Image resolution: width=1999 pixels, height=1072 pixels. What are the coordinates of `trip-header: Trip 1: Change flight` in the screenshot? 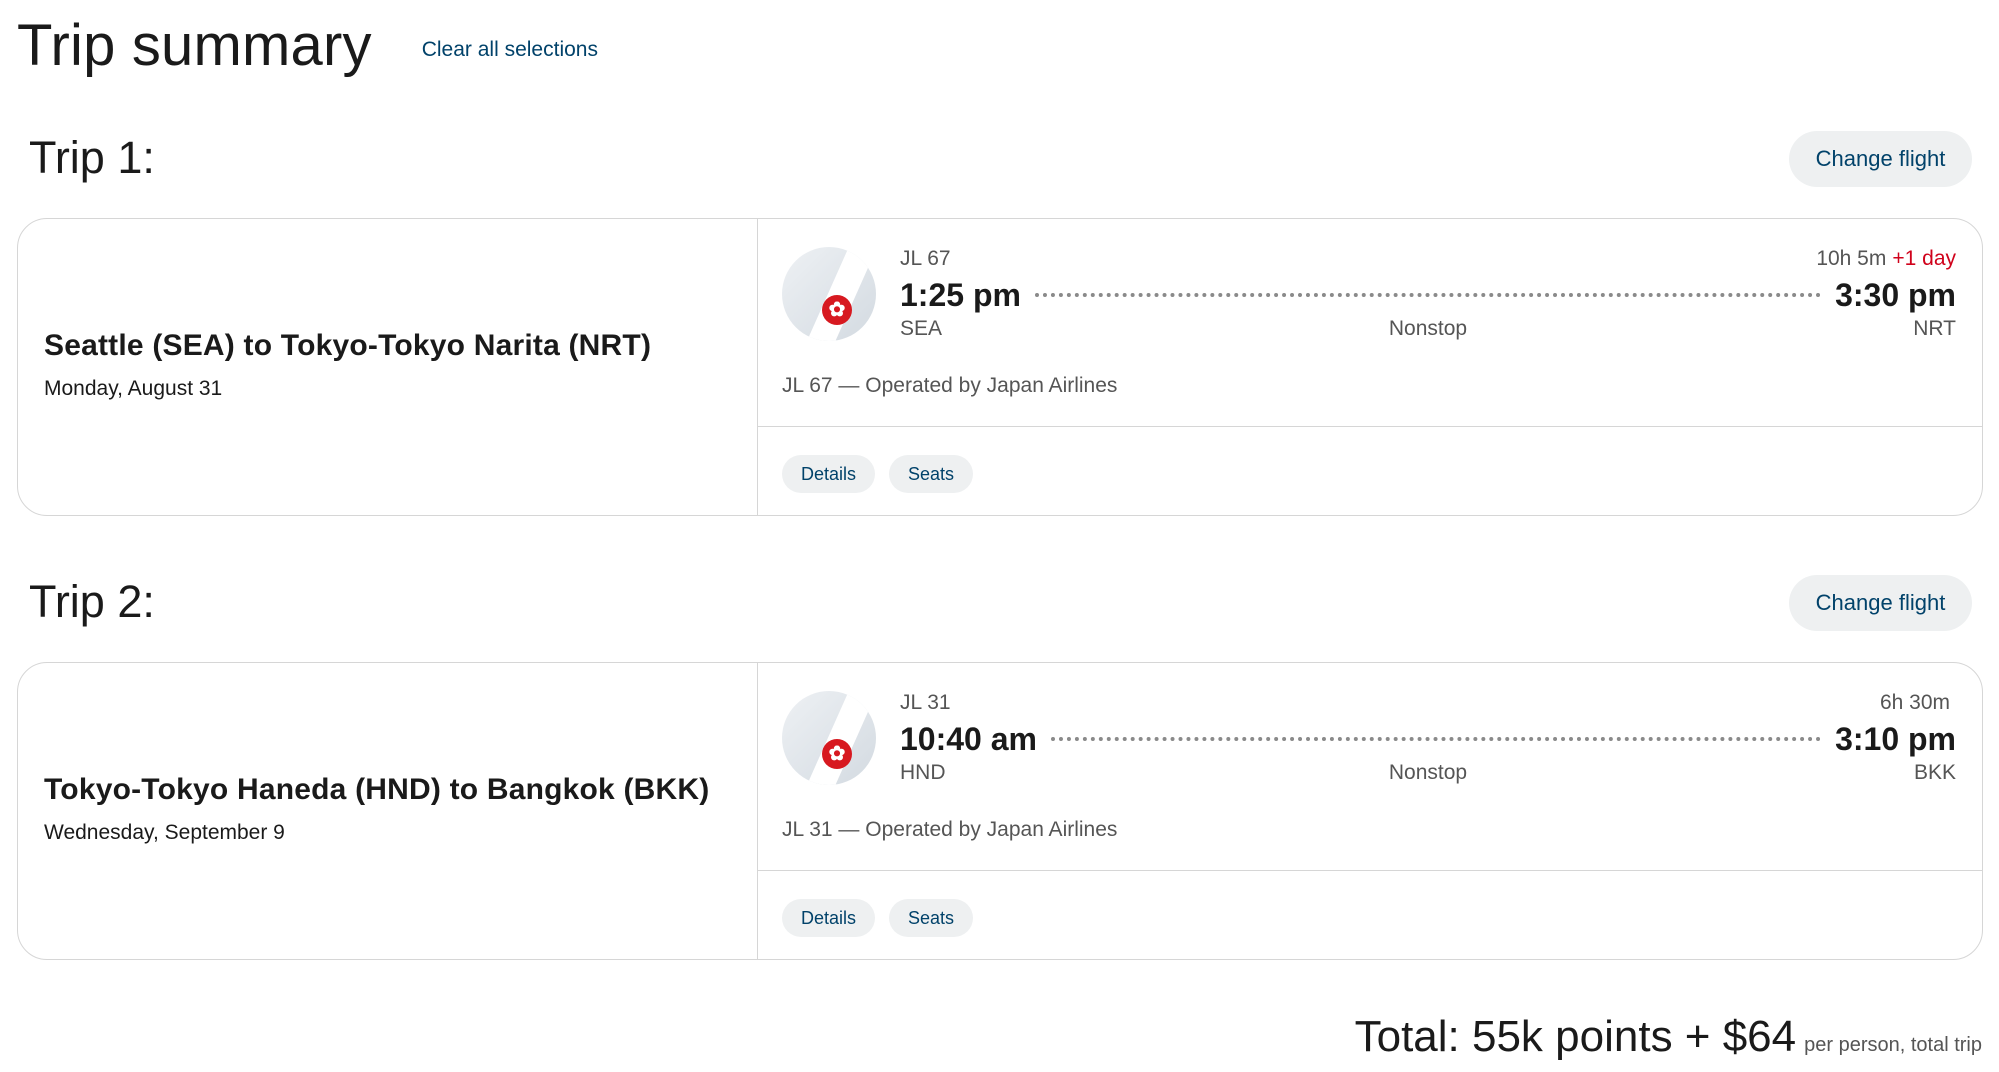 It's located at (1000, 163).